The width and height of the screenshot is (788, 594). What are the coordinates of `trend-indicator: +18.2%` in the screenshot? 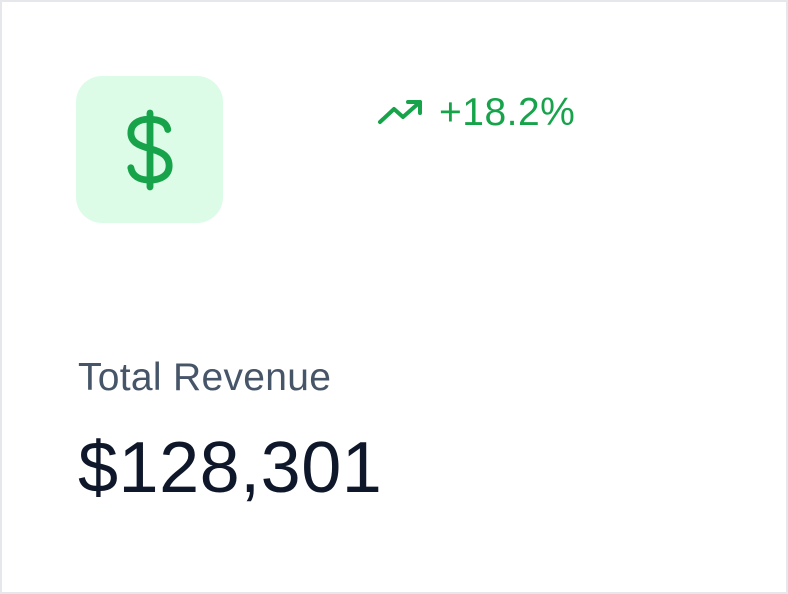 It's located at (476, 112).